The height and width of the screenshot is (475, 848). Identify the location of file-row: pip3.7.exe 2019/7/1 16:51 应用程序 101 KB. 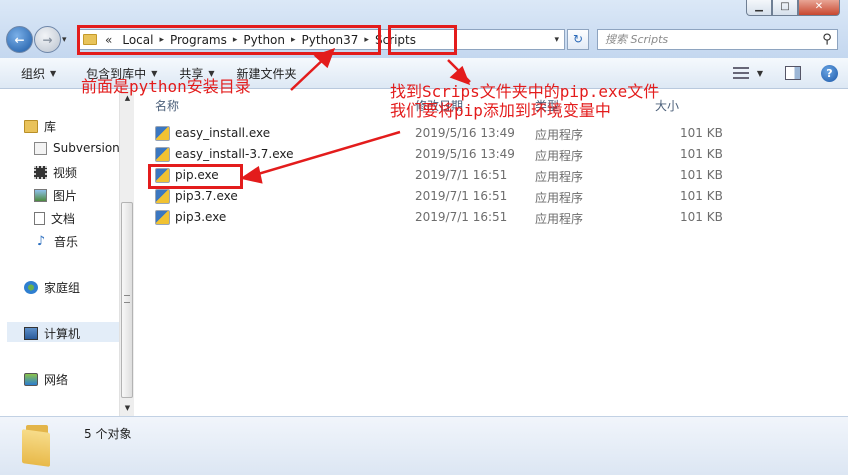
(441, 197).